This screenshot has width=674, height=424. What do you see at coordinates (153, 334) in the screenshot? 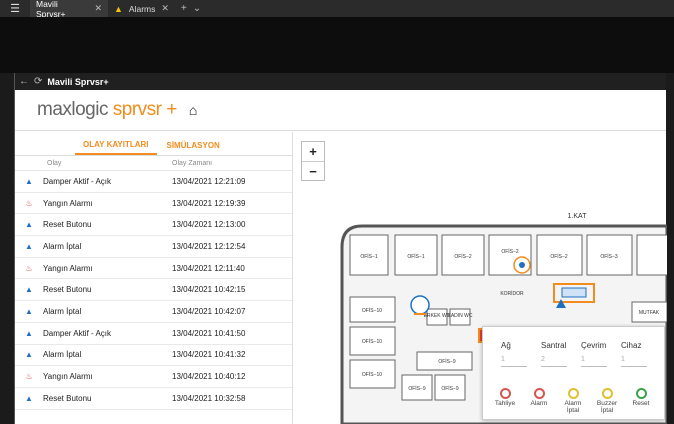
I see `table-row: ▲ Damper Aktif - Açık 13/04/2021 10:41:50` at bounding box center [153, 334].